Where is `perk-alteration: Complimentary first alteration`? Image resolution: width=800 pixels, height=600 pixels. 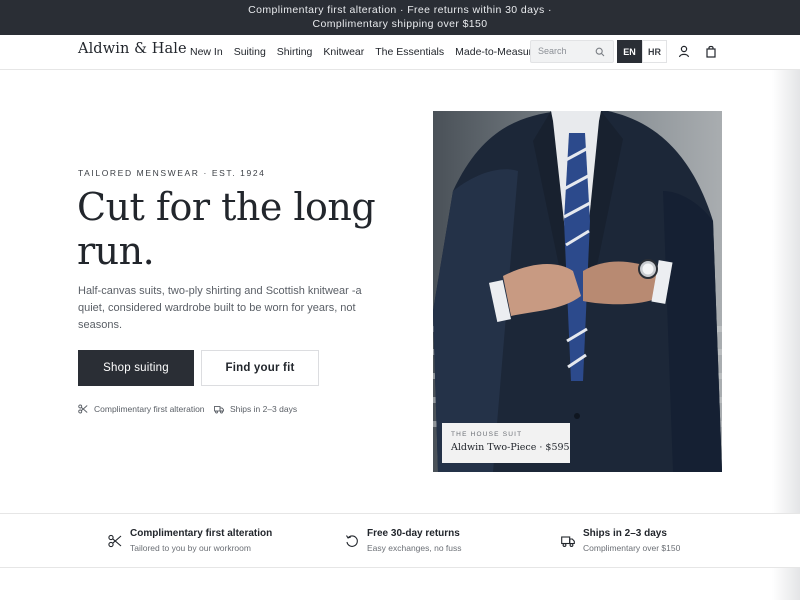 perk-alteration: Complimentary first alteration is located at coordinates (141, 409).